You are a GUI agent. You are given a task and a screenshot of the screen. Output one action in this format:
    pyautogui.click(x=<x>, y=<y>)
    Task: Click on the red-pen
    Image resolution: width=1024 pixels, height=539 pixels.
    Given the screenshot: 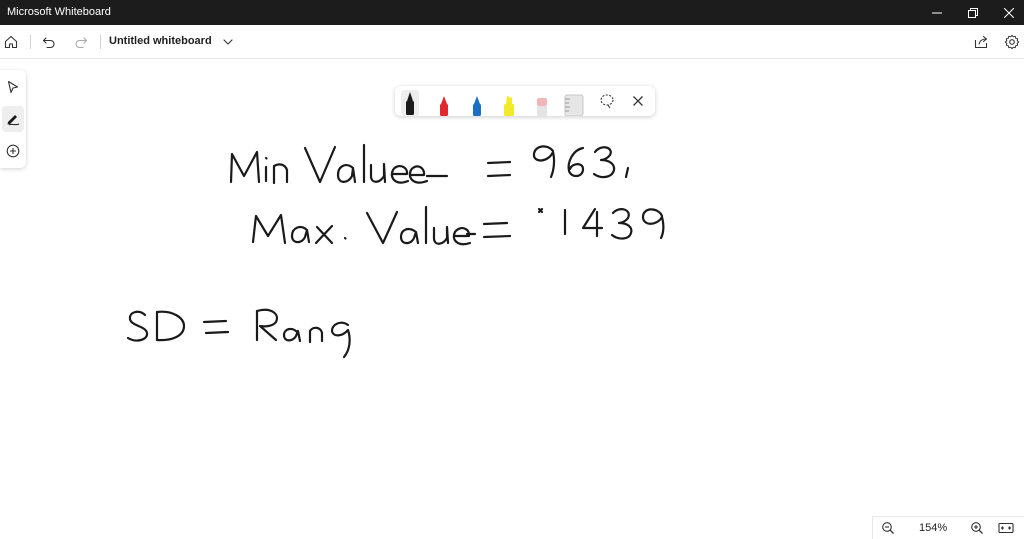 What is the action you would take?
    pyautogui.click(x=444, y=103)
    